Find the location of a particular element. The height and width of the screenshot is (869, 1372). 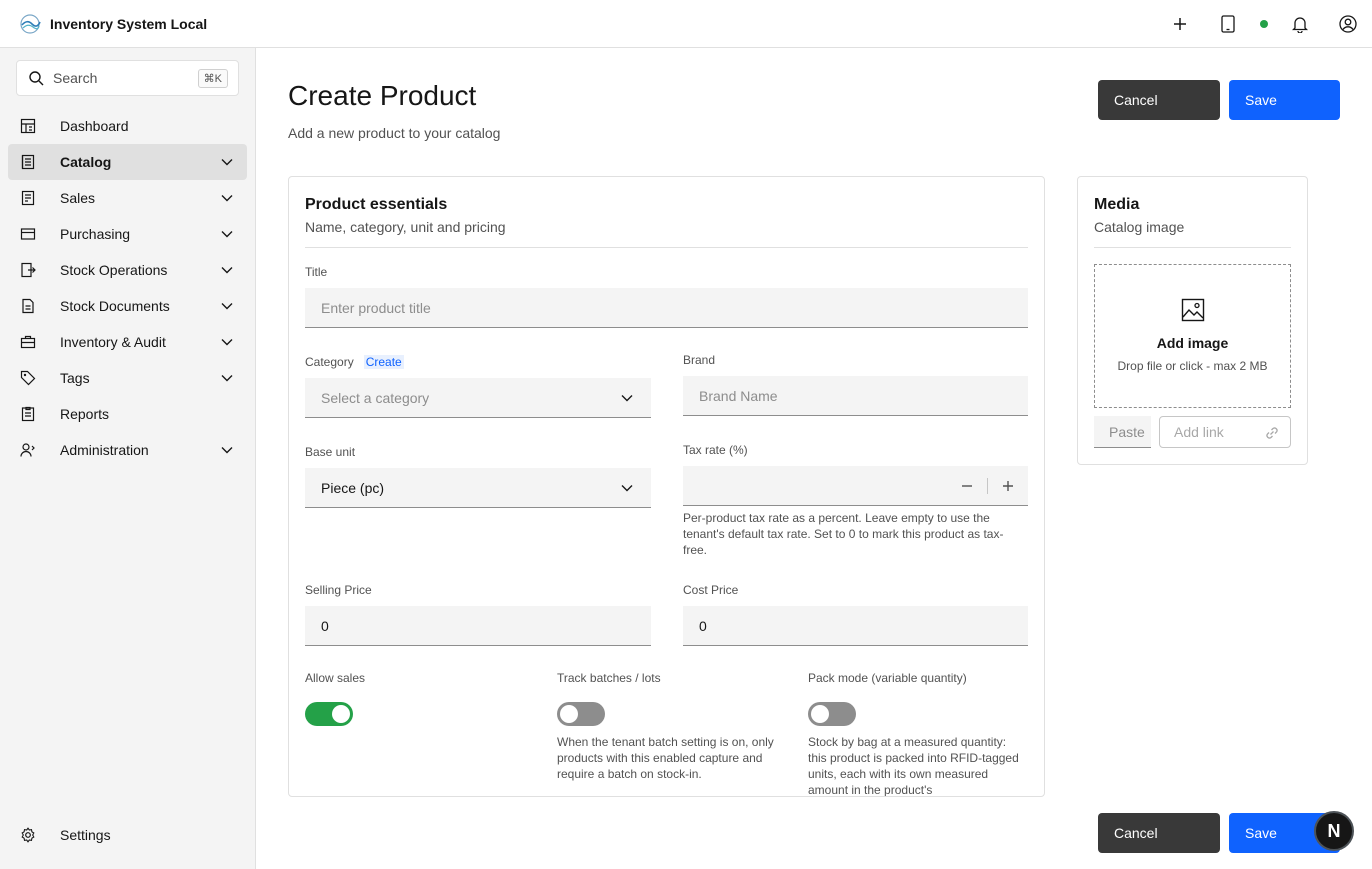

sidebar-item-tags: Tags is located at coordinates (127, 378).